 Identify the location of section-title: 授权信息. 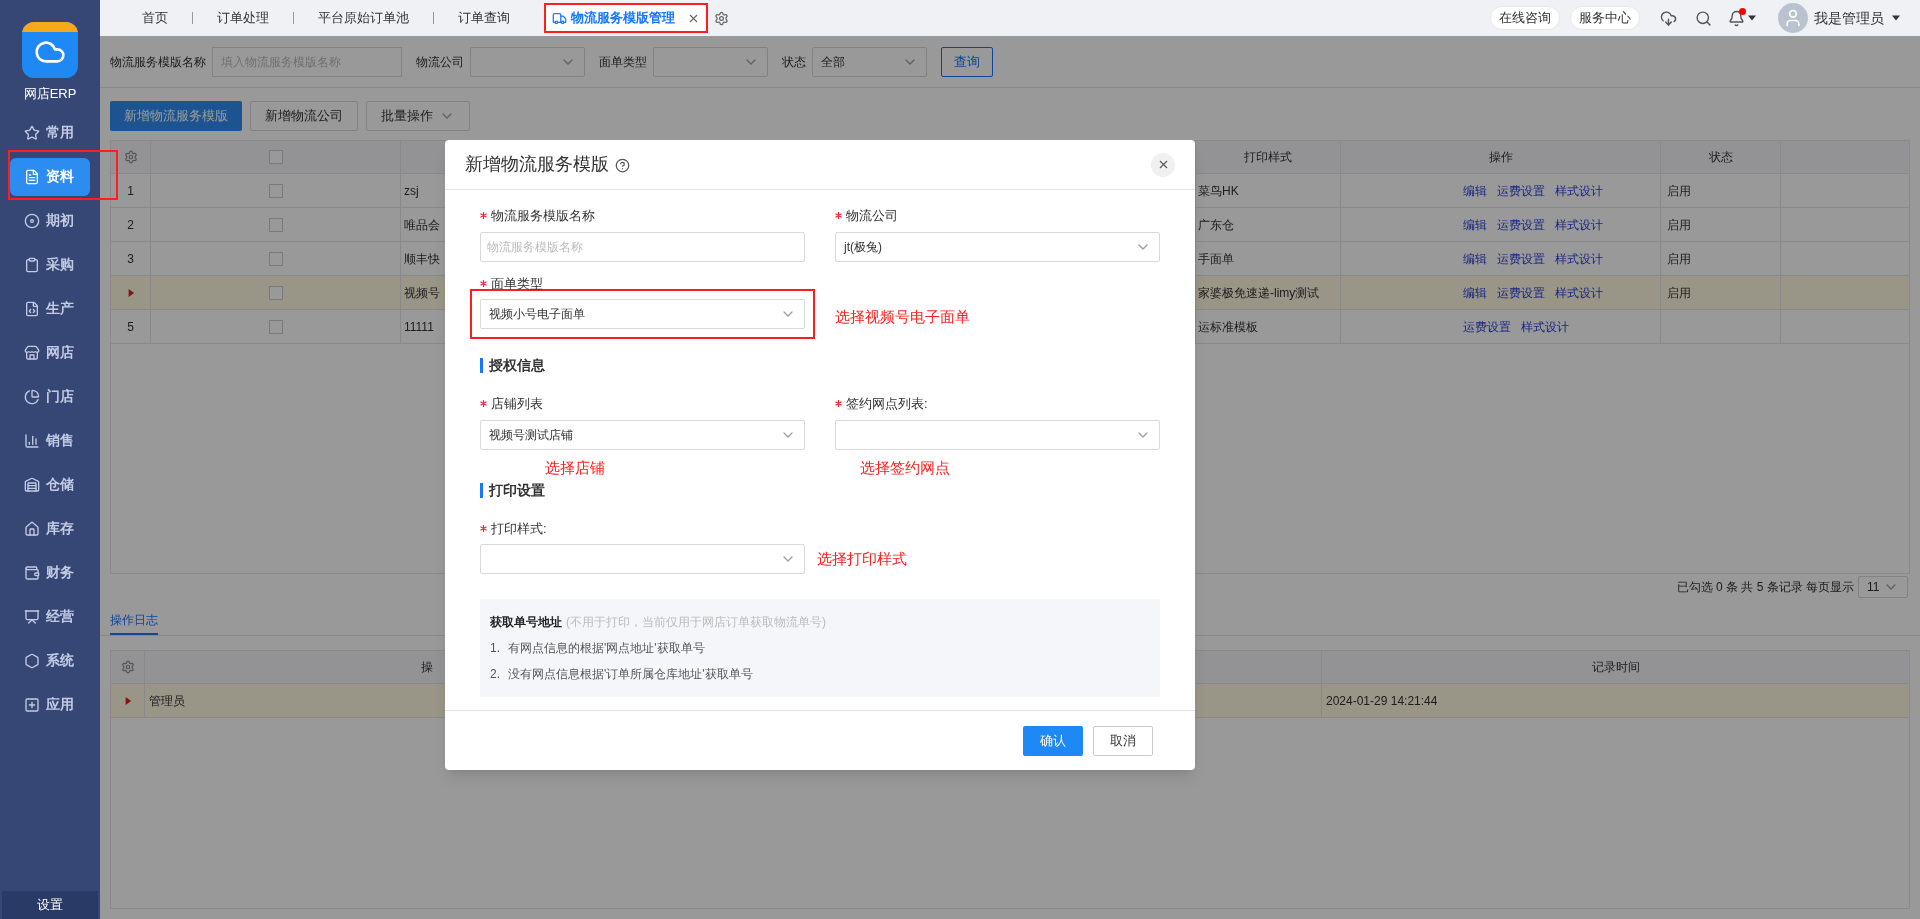
(517, 365).